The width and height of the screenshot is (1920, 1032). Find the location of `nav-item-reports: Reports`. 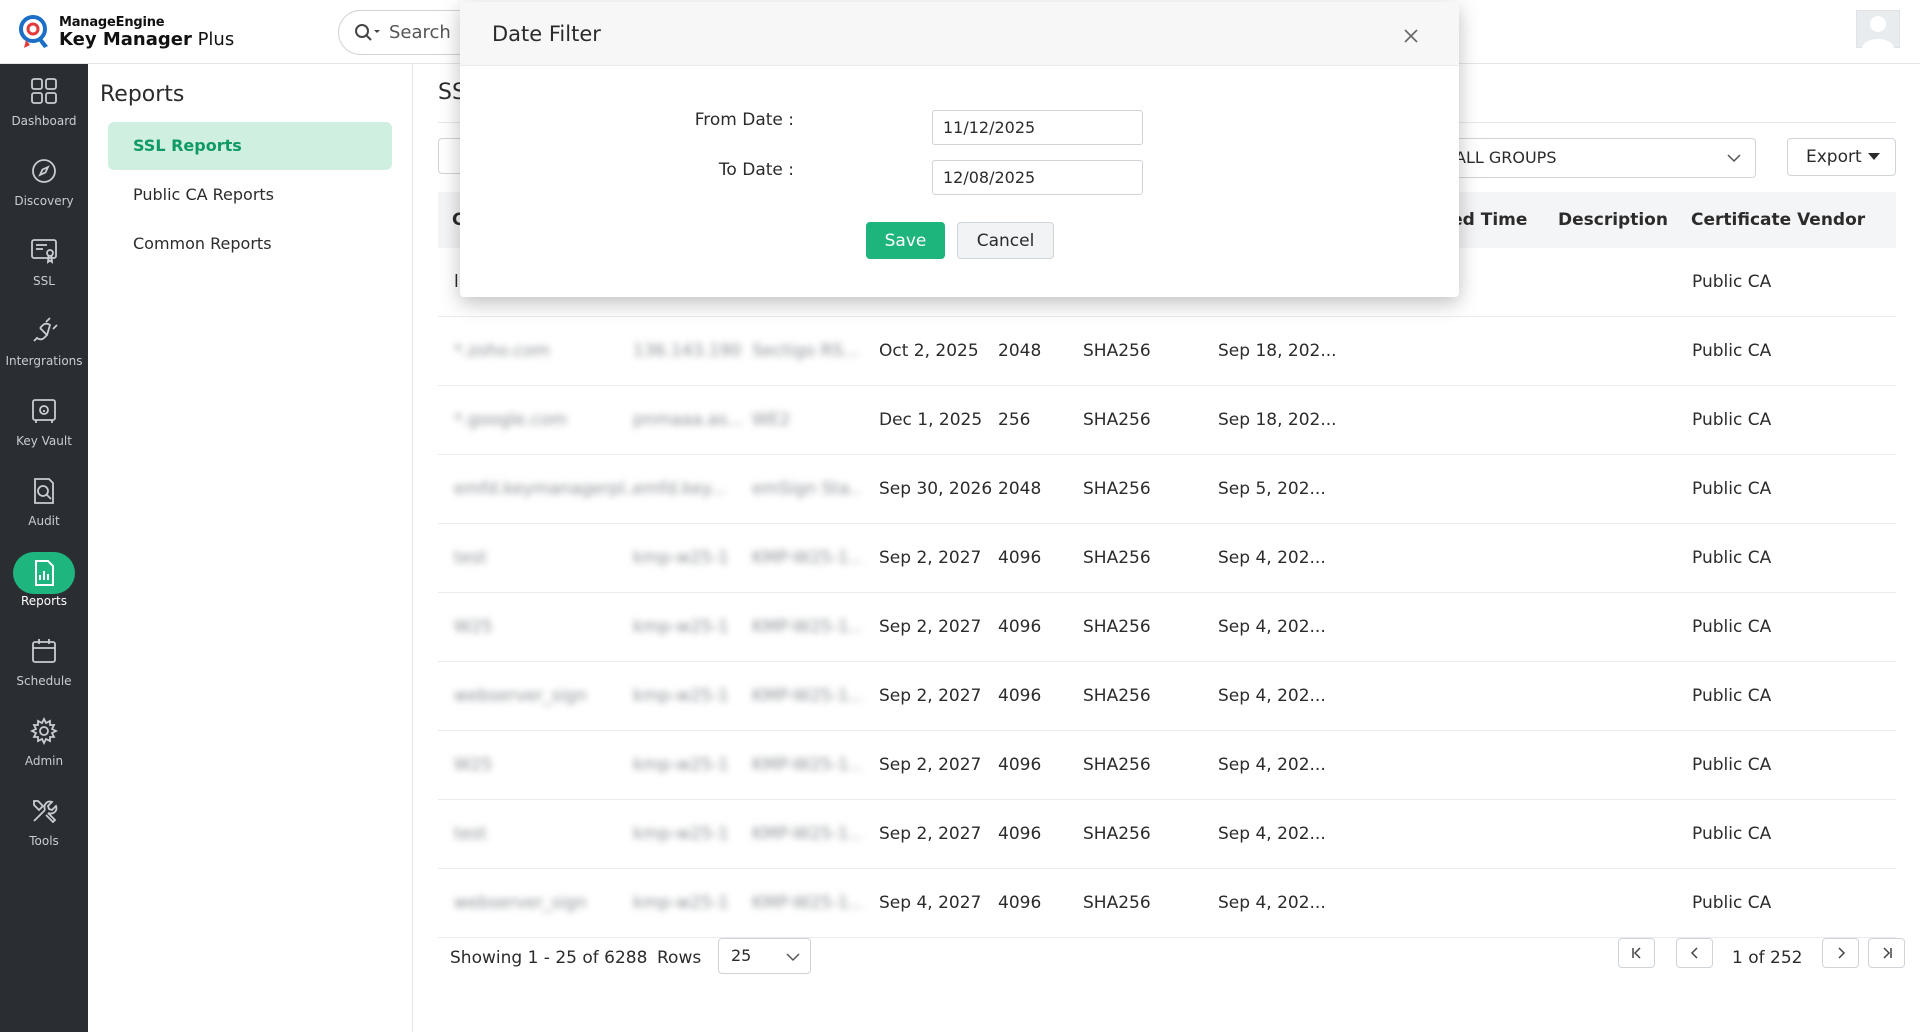

nav-item-reports: Reports is located at coordinates (44, 584).